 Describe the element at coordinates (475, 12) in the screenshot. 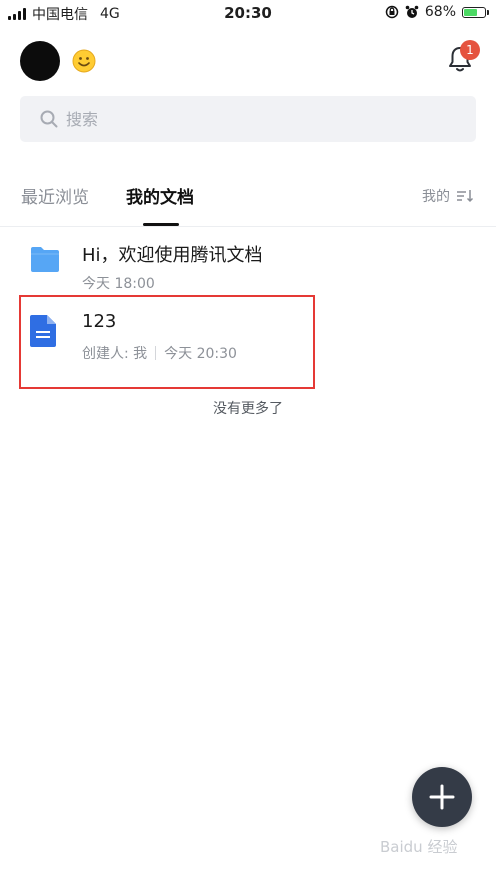

I see `battery-icon` at that location.